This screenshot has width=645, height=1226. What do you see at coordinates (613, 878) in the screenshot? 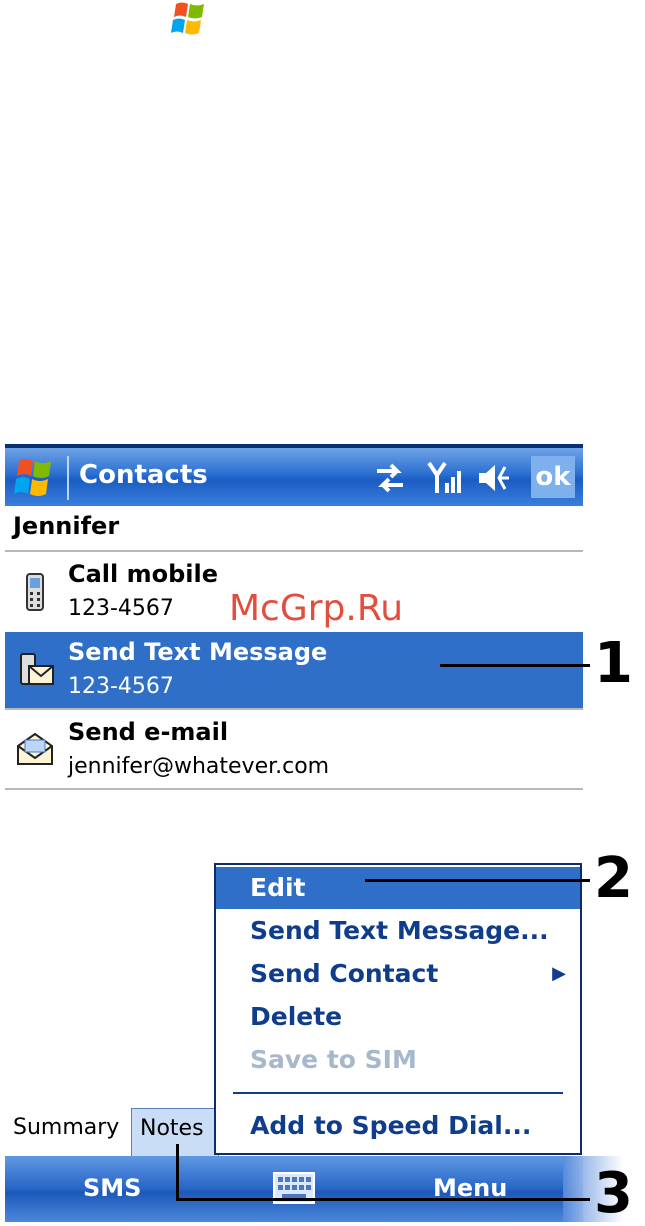
I see `callout-2: 2` at bounding box center [613, 878].